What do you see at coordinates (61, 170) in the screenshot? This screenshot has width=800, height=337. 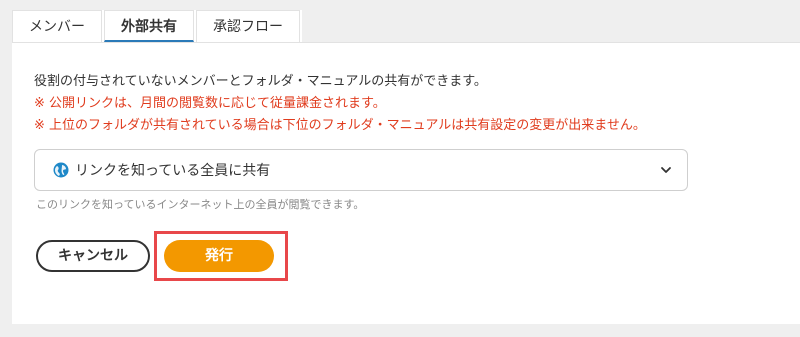 I see `globe-icon` at bounding box center [61, 170].